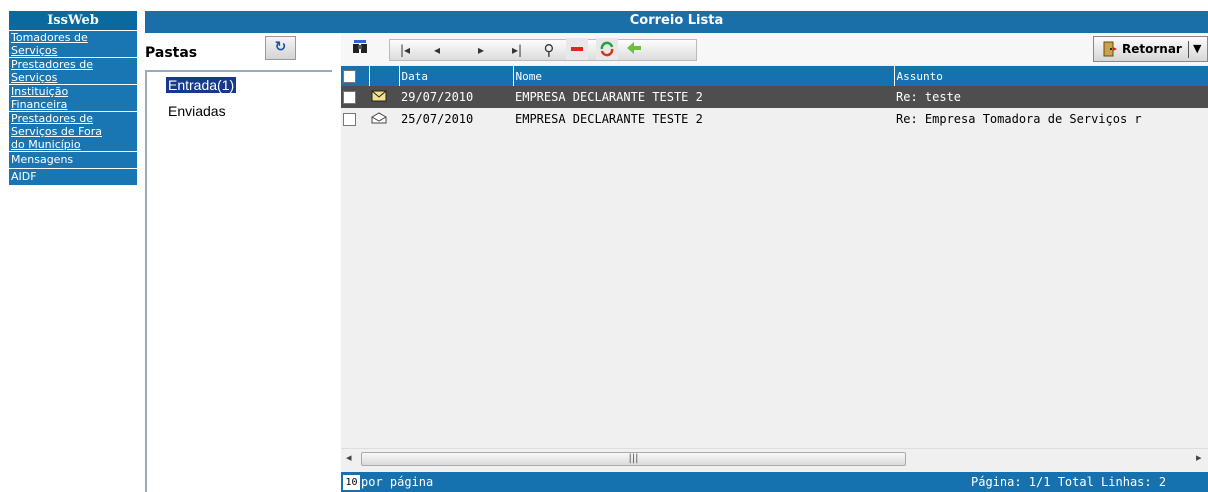 This screenshot has height=492, width=1208. I want to click on nav-item-instituicao: Instituição Financeira, so click(73, 97).